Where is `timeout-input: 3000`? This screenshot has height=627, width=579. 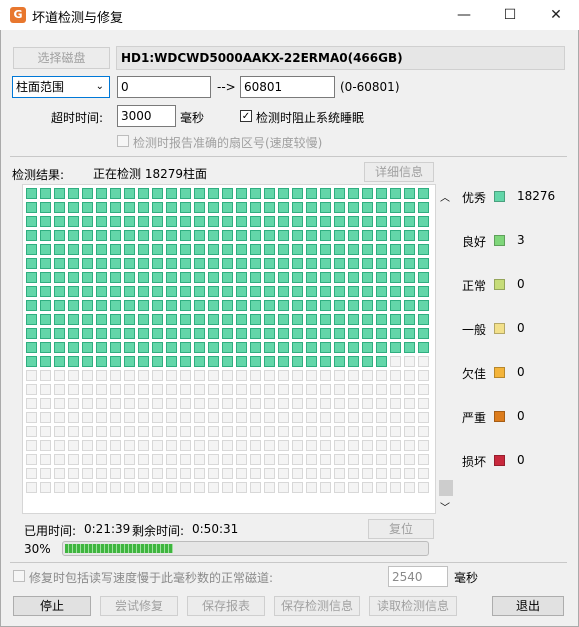 timeout-input: 3000 is located at coordinates (146, 116).